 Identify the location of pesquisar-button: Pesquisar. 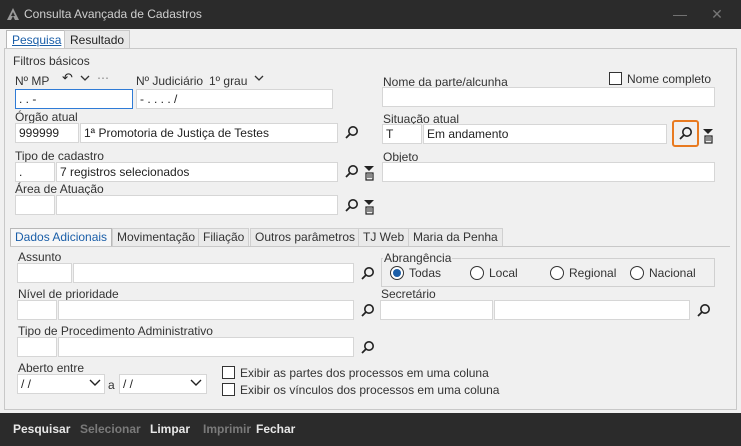
(41, 429).